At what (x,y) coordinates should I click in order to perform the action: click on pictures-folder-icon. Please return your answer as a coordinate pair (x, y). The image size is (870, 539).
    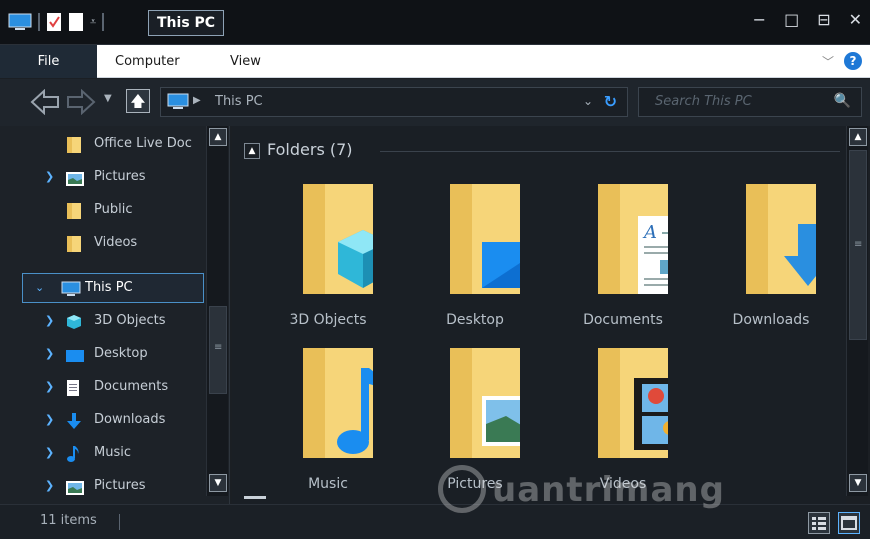
    Looking at the image, I should click on (485, 403).